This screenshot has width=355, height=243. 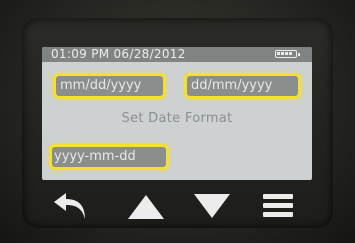 What do you see at coordinates (177, 118) in the screenshot?
I see `screen-title: Set Date Format` at bounding box center [177, 118].